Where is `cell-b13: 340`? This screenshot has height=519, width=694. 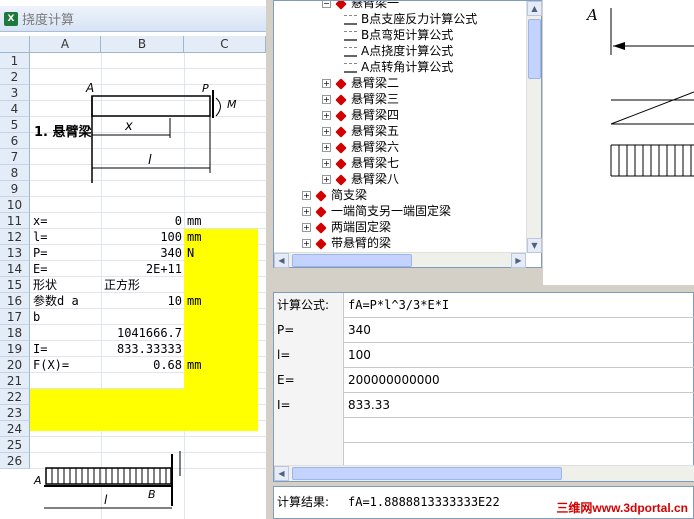 cell-b13: 340 is located at coordinates (143, 253).